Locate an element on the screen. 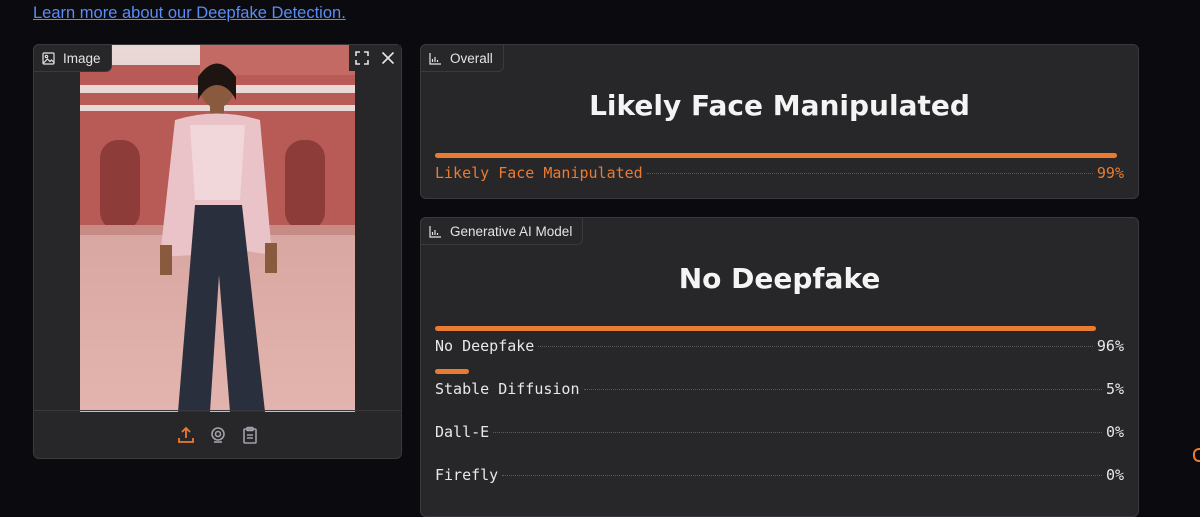  result-label-line: Firefly 0% is located at coordinates (779, 475).